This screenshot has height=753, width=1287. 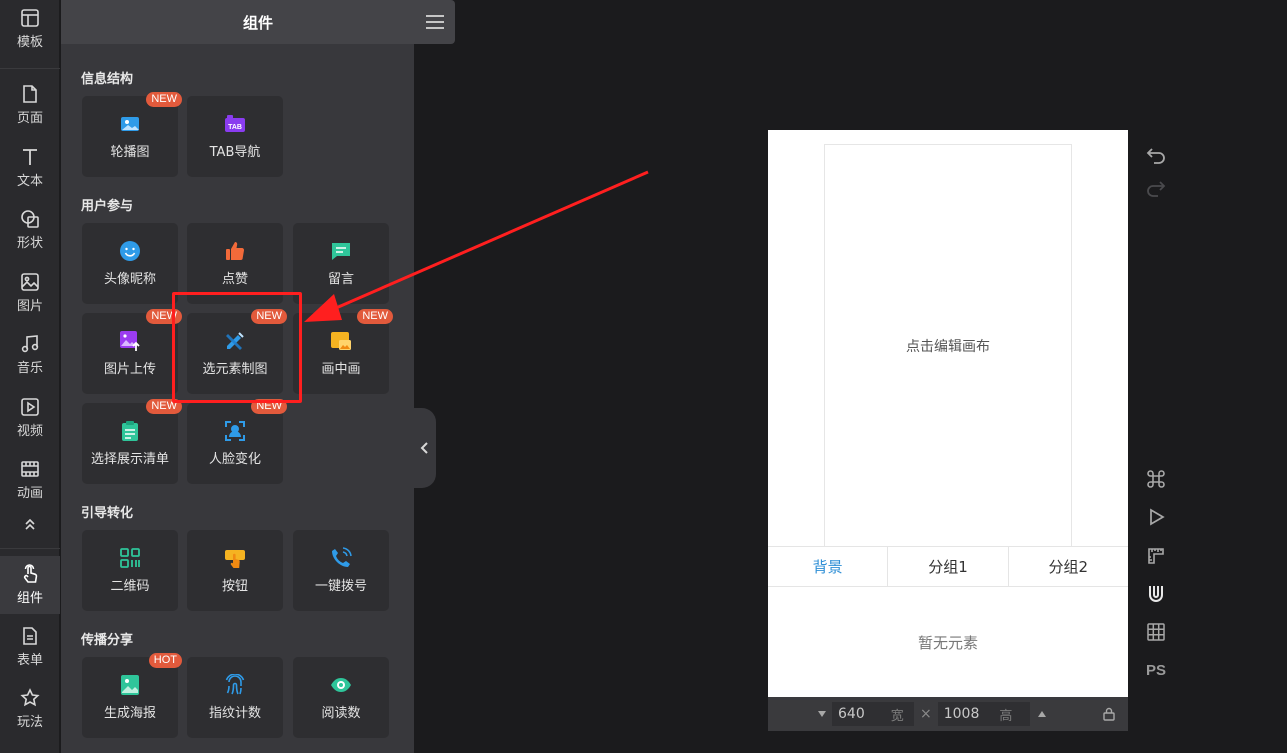 I want to click on tile-label: 按钮, so click(x=234, y=586).